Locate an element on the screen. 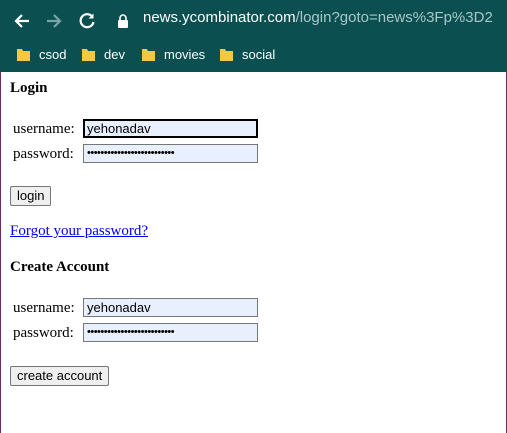  login-username-input: yehonadav is located at coordinates (170, 128).